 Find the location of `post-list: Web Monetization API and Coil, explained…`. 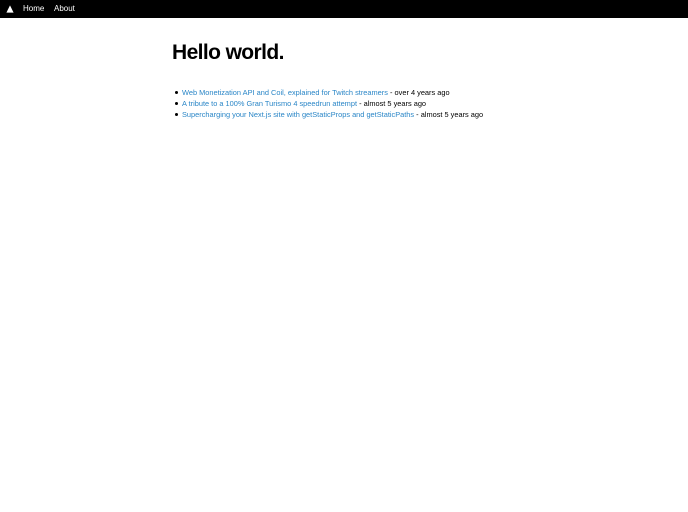

post-list: Web Monetization API and Coil, explained… is located at coordinates (372, 103).